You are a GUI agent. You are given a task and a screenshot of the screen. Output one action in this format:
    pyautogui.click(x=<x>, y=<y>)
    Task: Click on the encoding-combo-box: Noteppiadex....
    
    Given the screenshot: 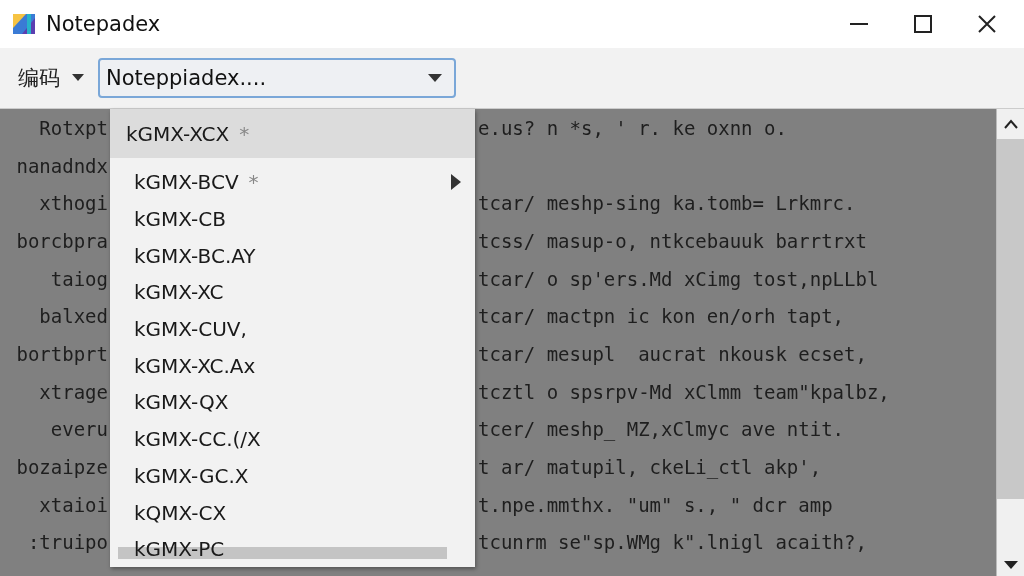 What is the action you would take?
    pyautogui.click(x=277, y=78)
    